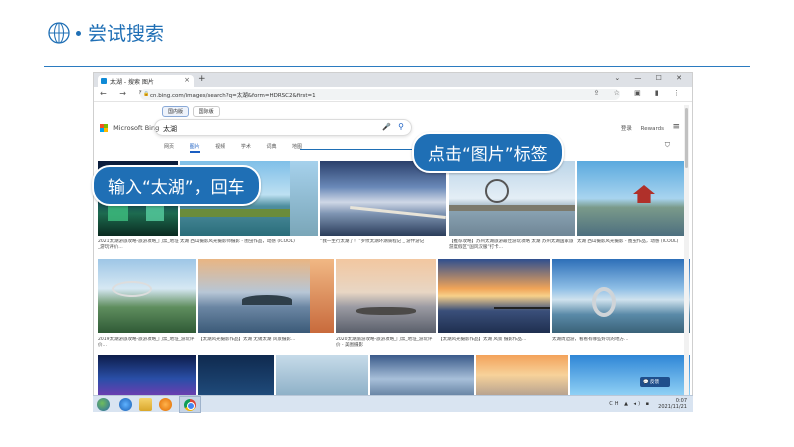  I want to click on slide-title: 尝试搜索, so click(126, 34).